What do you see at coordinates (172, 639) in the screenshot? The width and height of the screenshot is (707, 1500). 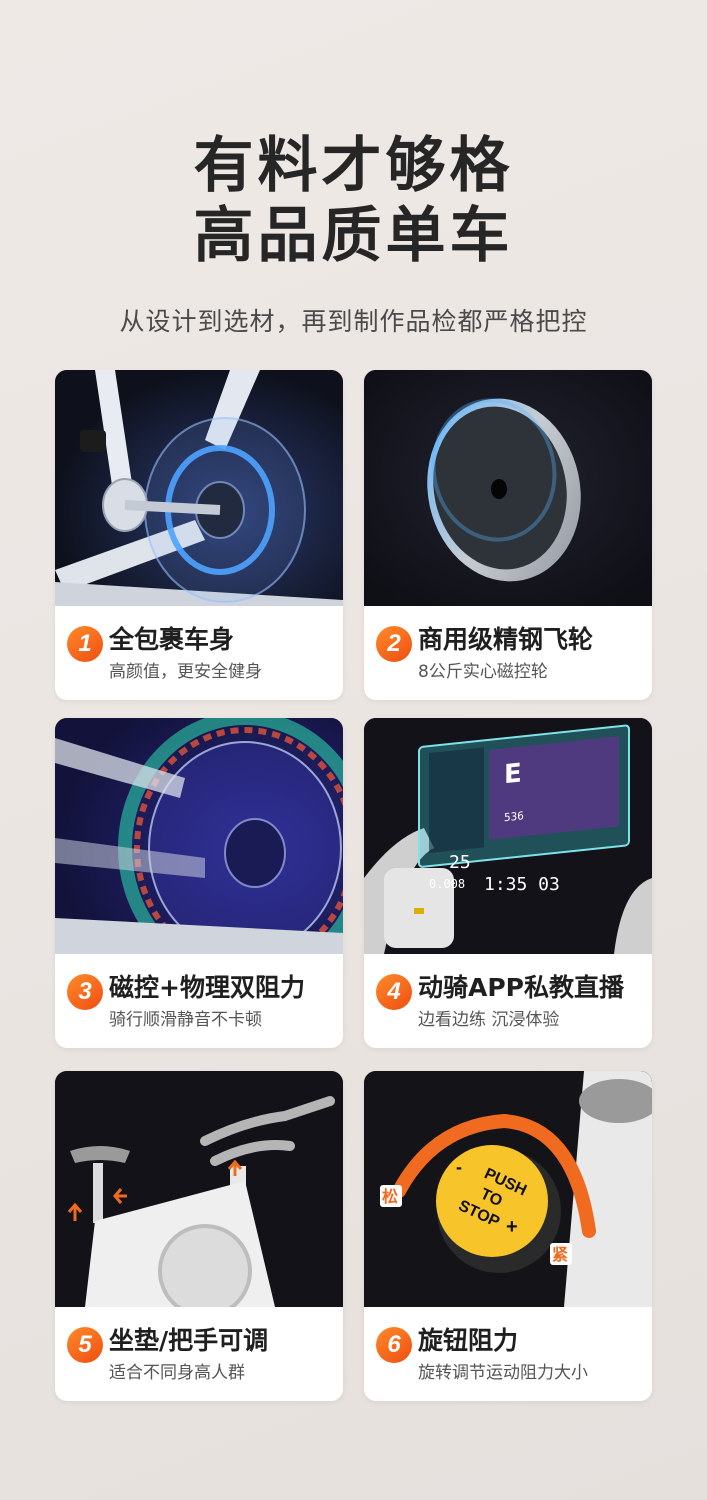 I see `feature-title: 全包裹车身` at bounding box center [172, 639].